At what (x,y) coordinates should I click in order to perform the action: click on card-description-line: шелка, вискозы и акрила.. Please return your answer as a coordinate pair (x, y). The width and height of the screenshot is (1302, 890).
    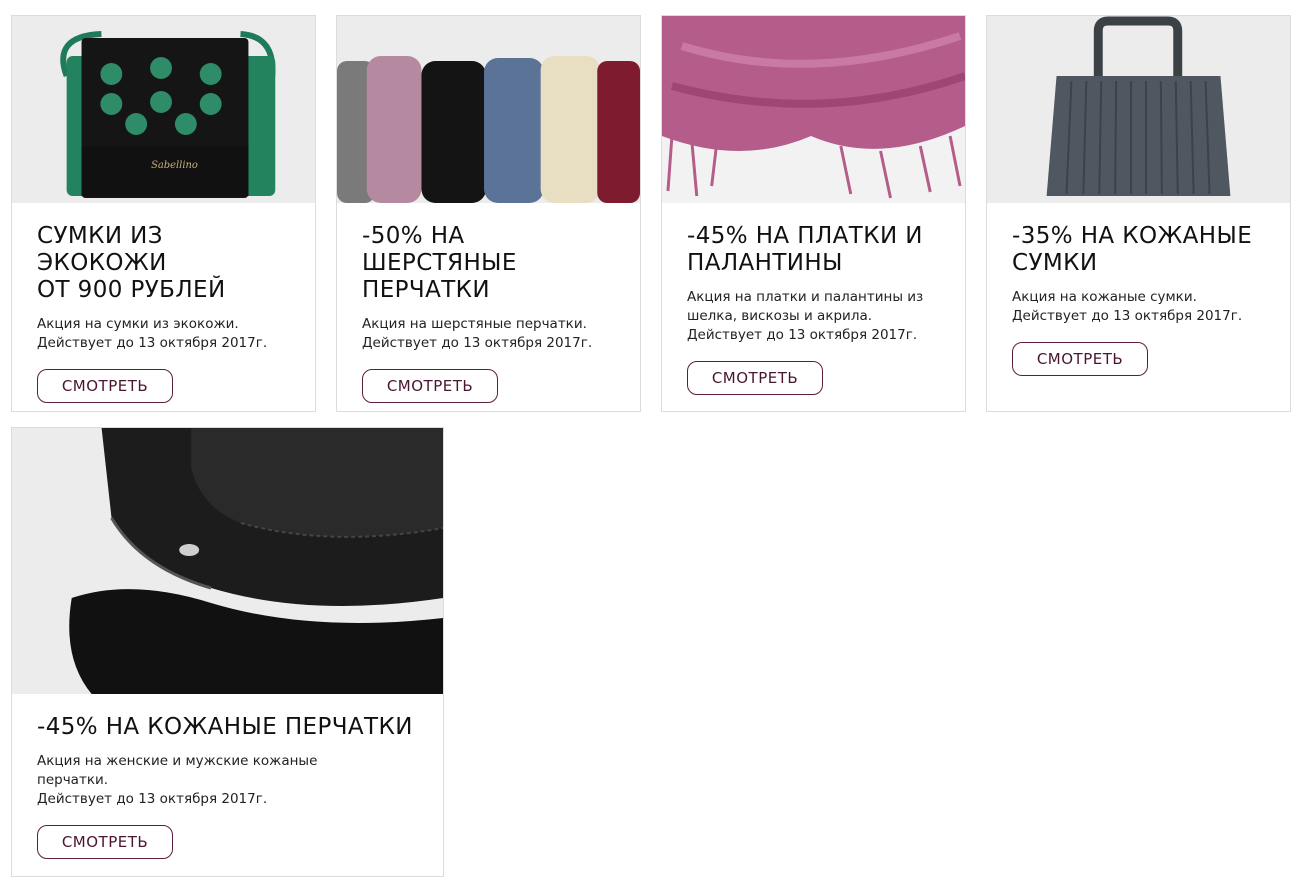
    Looking at the image, I should click on (780, 316).